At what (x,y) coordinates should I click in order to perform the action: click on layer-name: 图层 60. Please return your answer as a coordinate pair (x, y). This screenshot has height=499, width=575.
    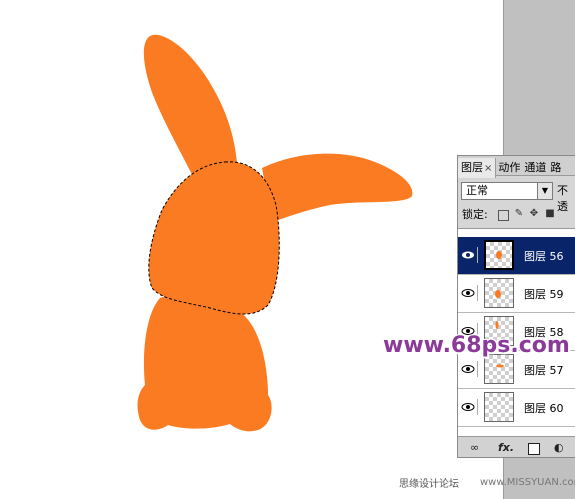
    Looking at the image, I should click on (544, 408).